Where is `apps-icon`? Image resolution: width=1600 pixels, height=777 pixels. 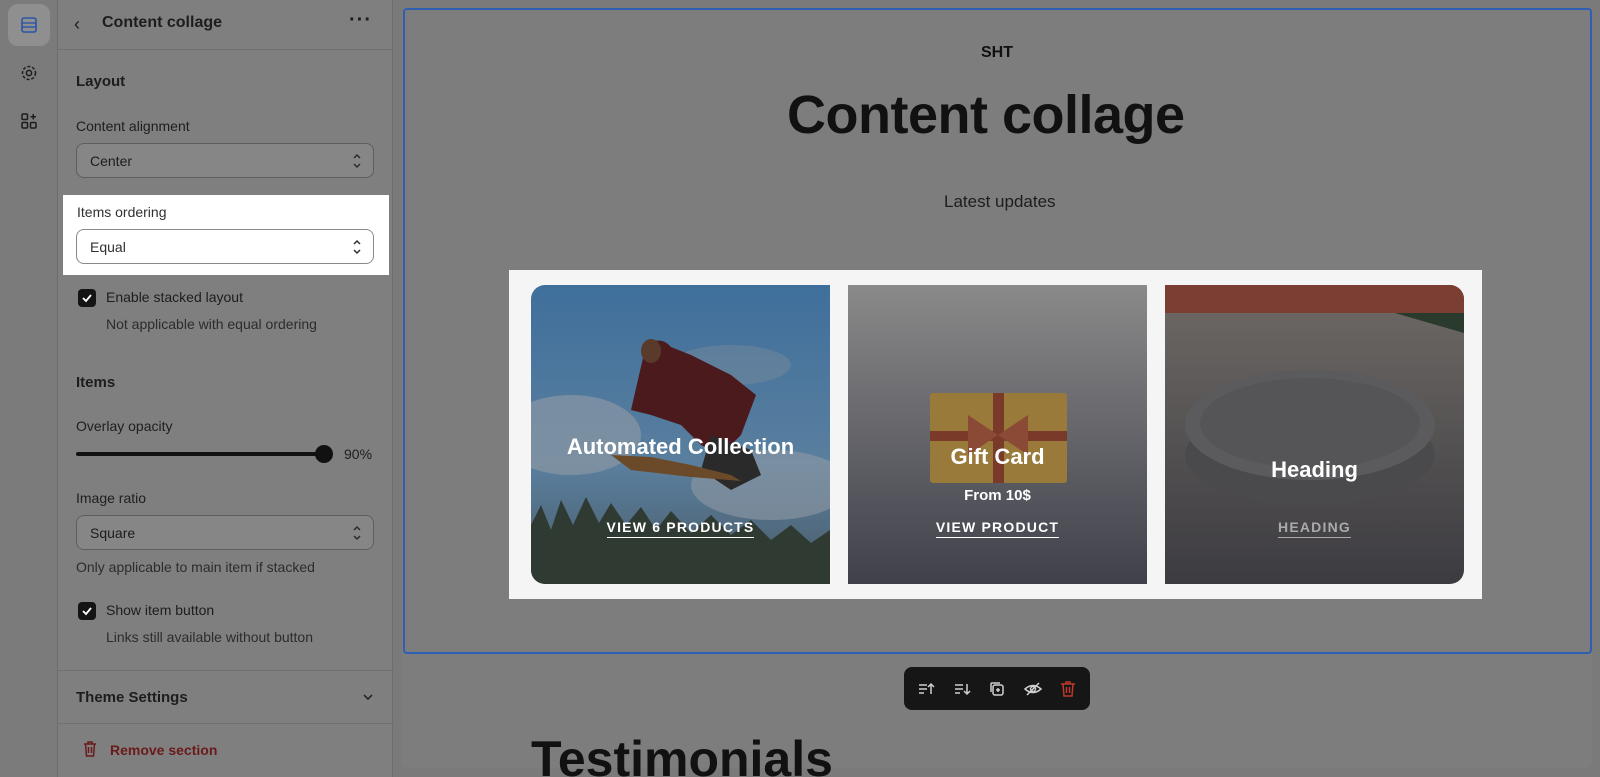 apps-icon is located at coordinates (29, 121).